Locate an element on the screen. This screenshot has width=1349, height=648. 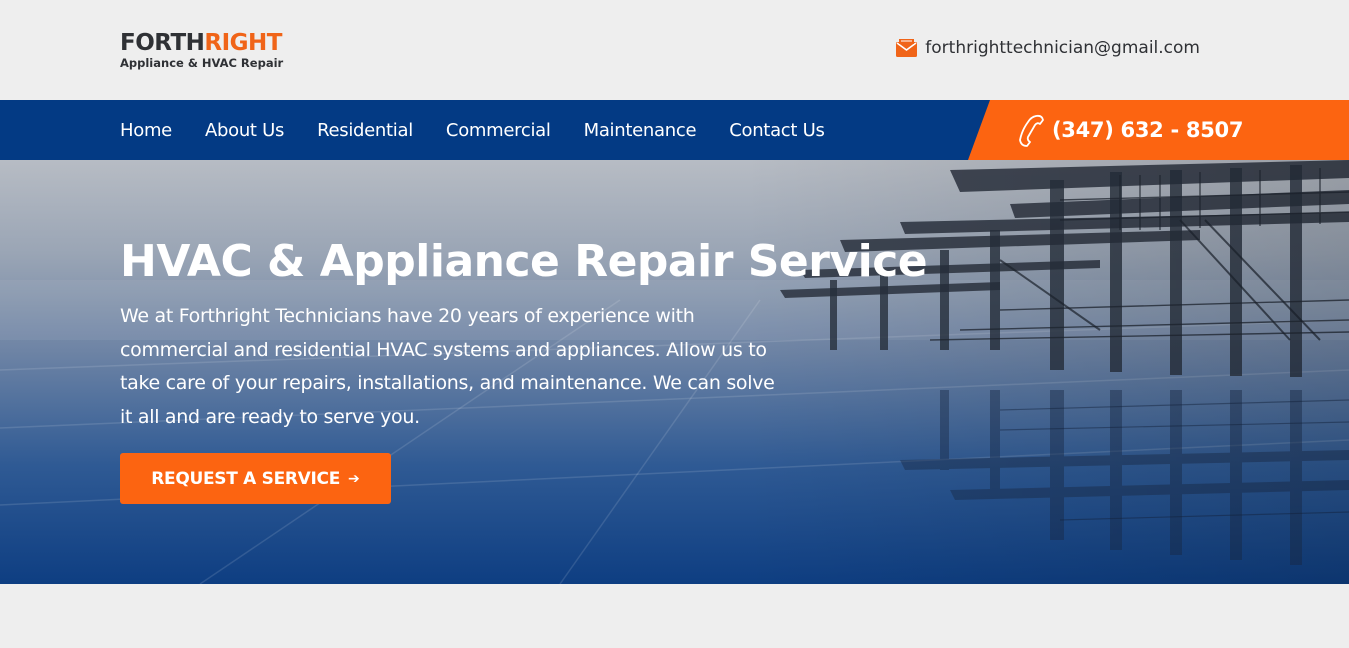
logo-wordmark: FORTHRIGHT is located at coordinates (215, 43).